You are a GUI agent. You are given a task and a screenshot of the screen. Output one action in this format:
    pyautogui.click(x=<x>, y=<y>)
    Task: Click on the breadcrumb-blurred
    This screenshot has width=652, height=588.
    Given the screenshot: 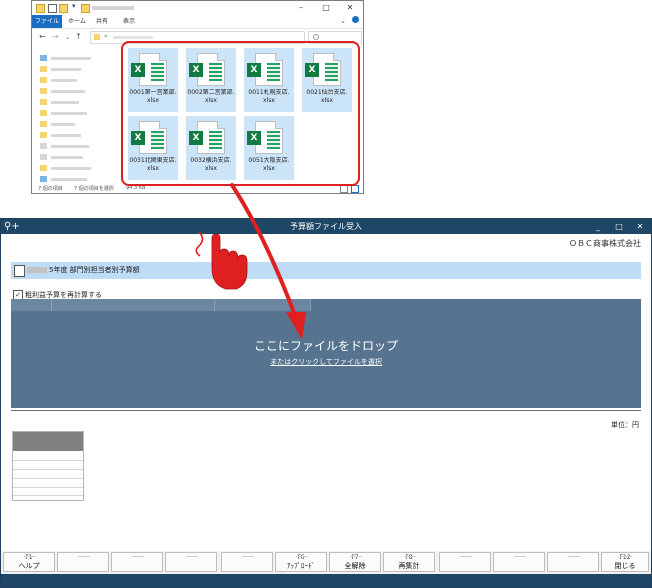 What is the action you would take?
    pyautogui.click(x=133, y=37)
    